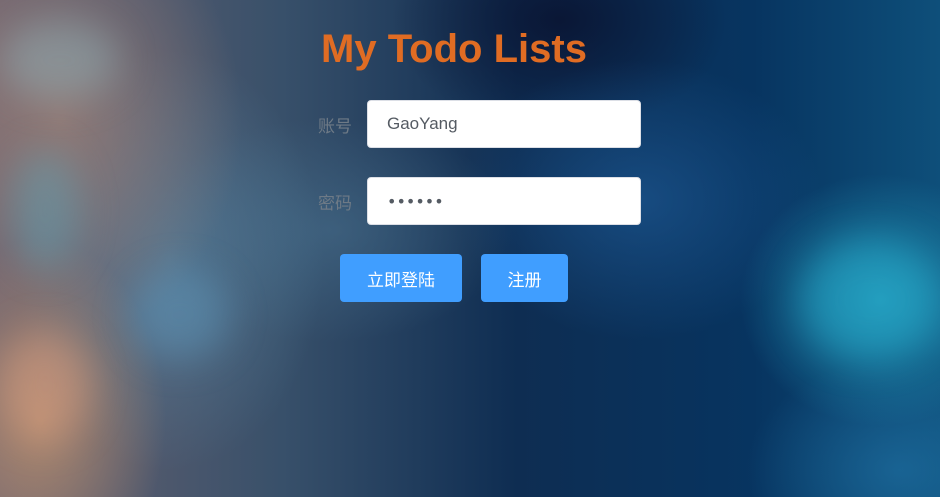  What do you see at coordinates (504, 201) in the screenshot?
I see `password-input` at bounding box center [504, 201].